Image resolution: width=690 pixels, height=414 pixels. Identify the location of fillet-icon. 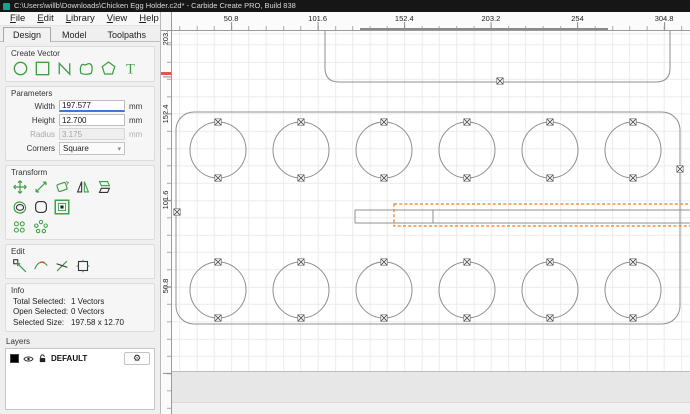
(41, 207).